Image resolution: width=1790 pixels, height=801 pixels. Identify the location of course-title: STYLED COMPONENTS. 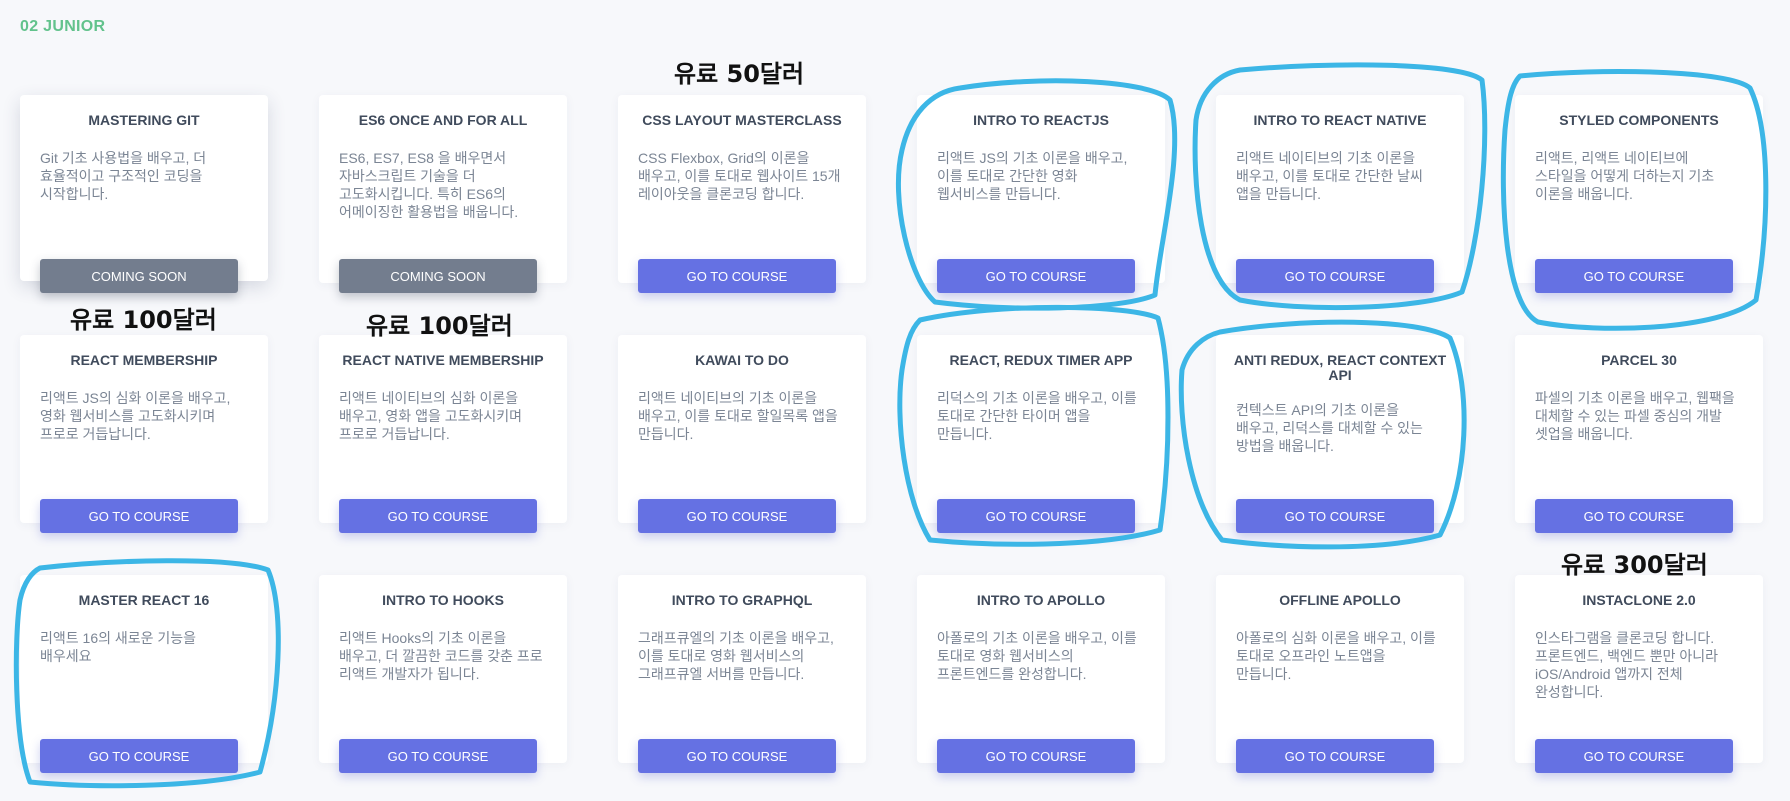
(1639, 120).